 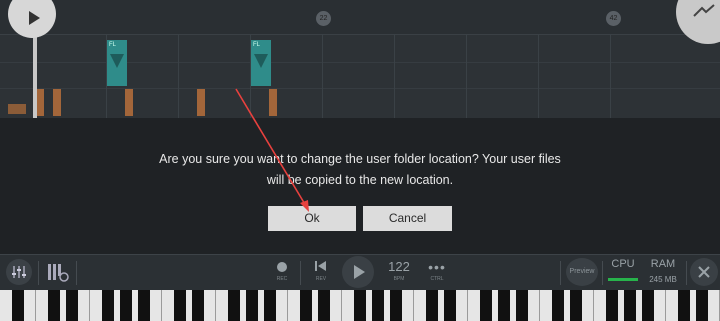 I want to click on controls-button: ••• CTRL, so click(x=437, y=274).